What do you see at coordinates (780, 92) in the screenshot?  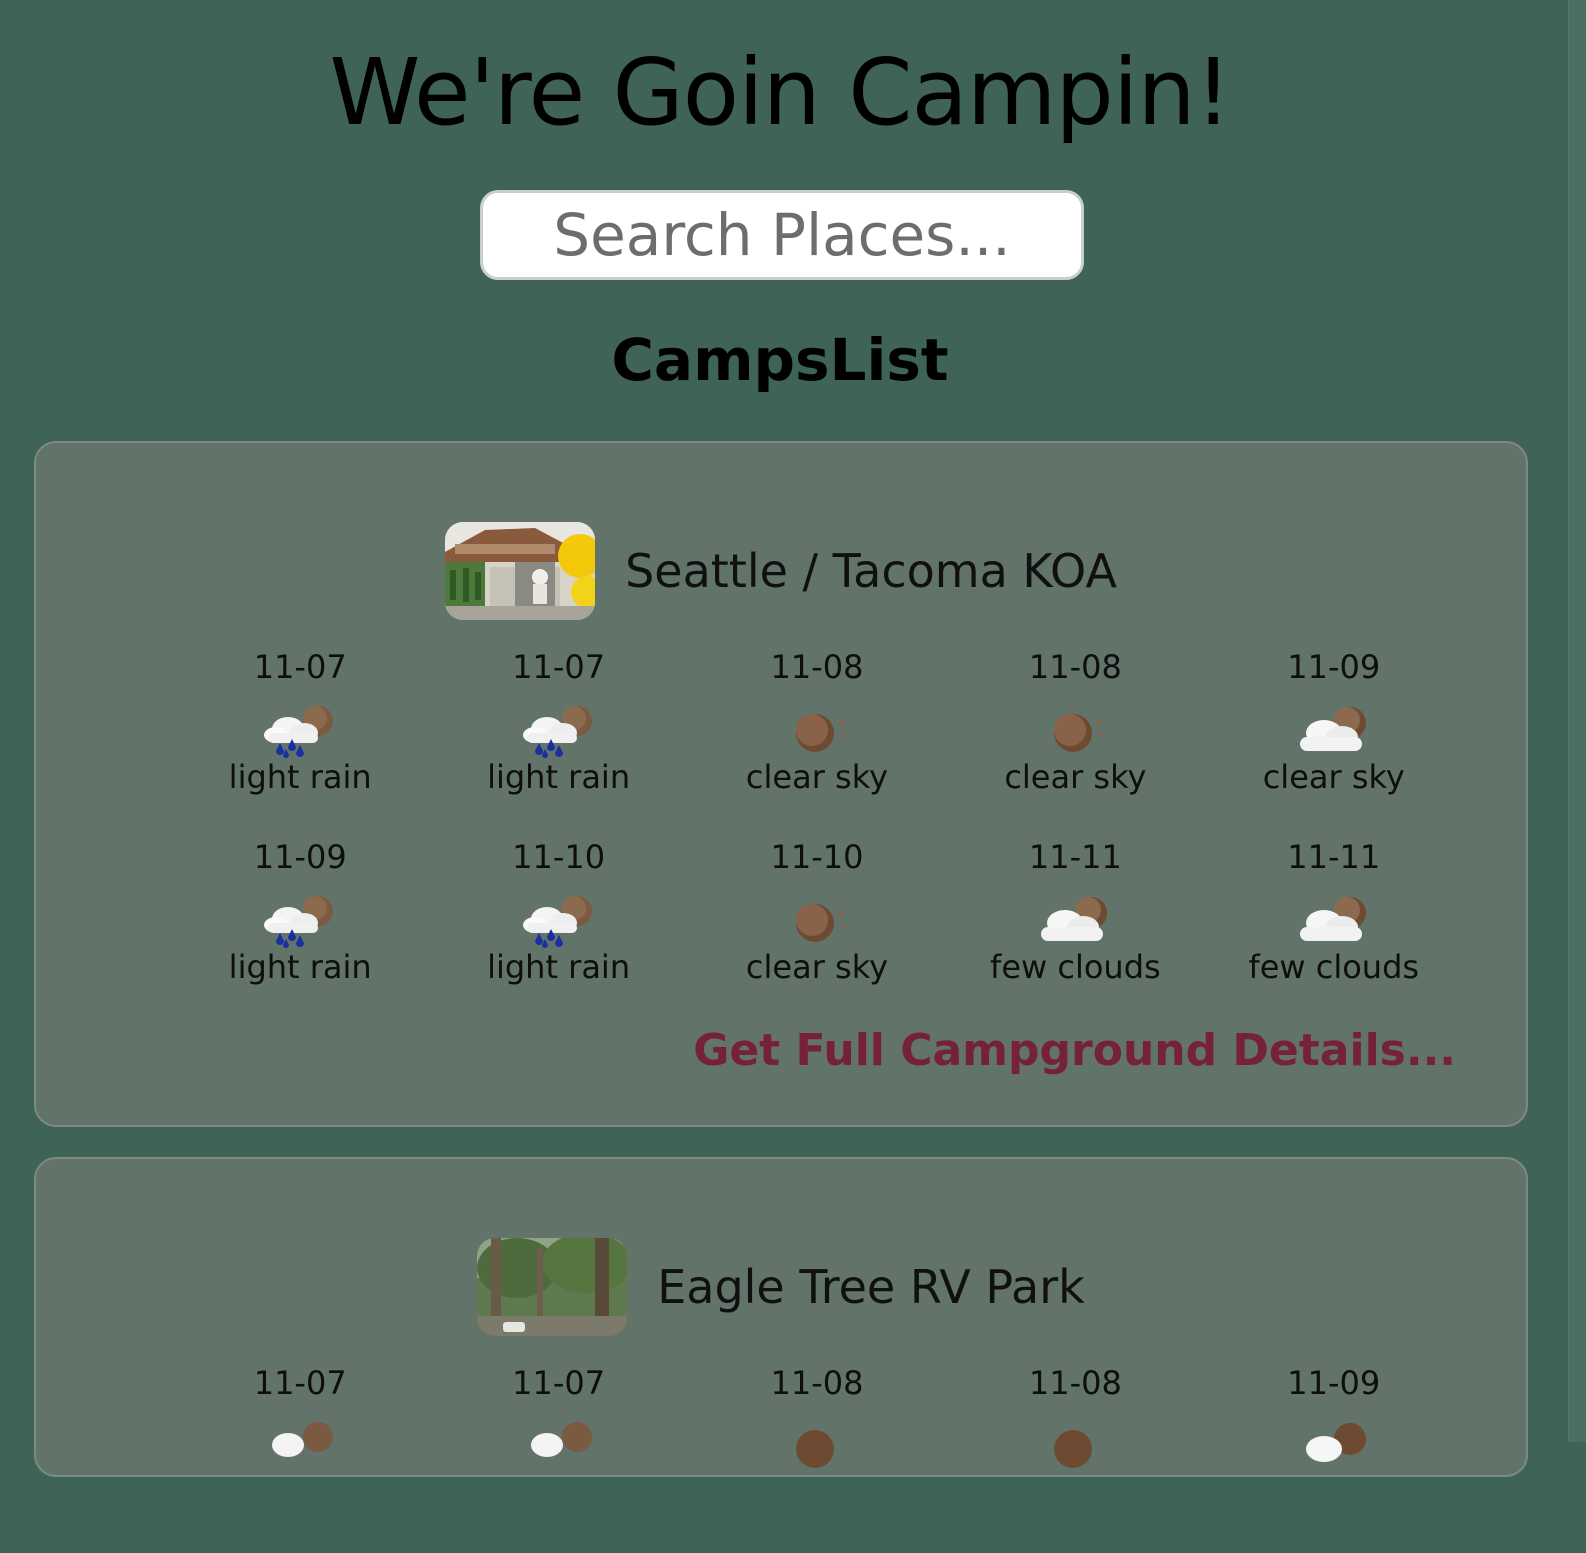 I see `app-title: We're Goin Campin!` at bounding box center [780, 92].